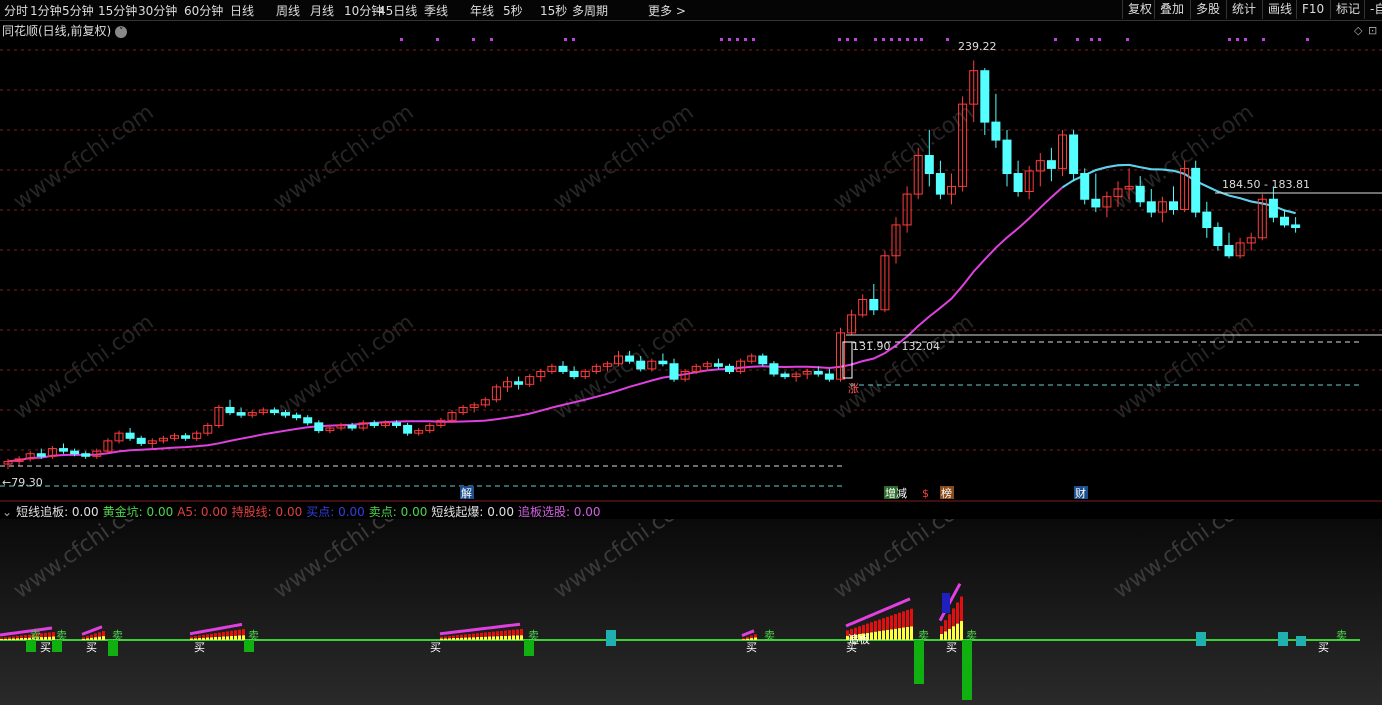 The height and width of the screenshot is (705, 1382). I want to click on period-tab-10: 45日线, so click(397, 10).